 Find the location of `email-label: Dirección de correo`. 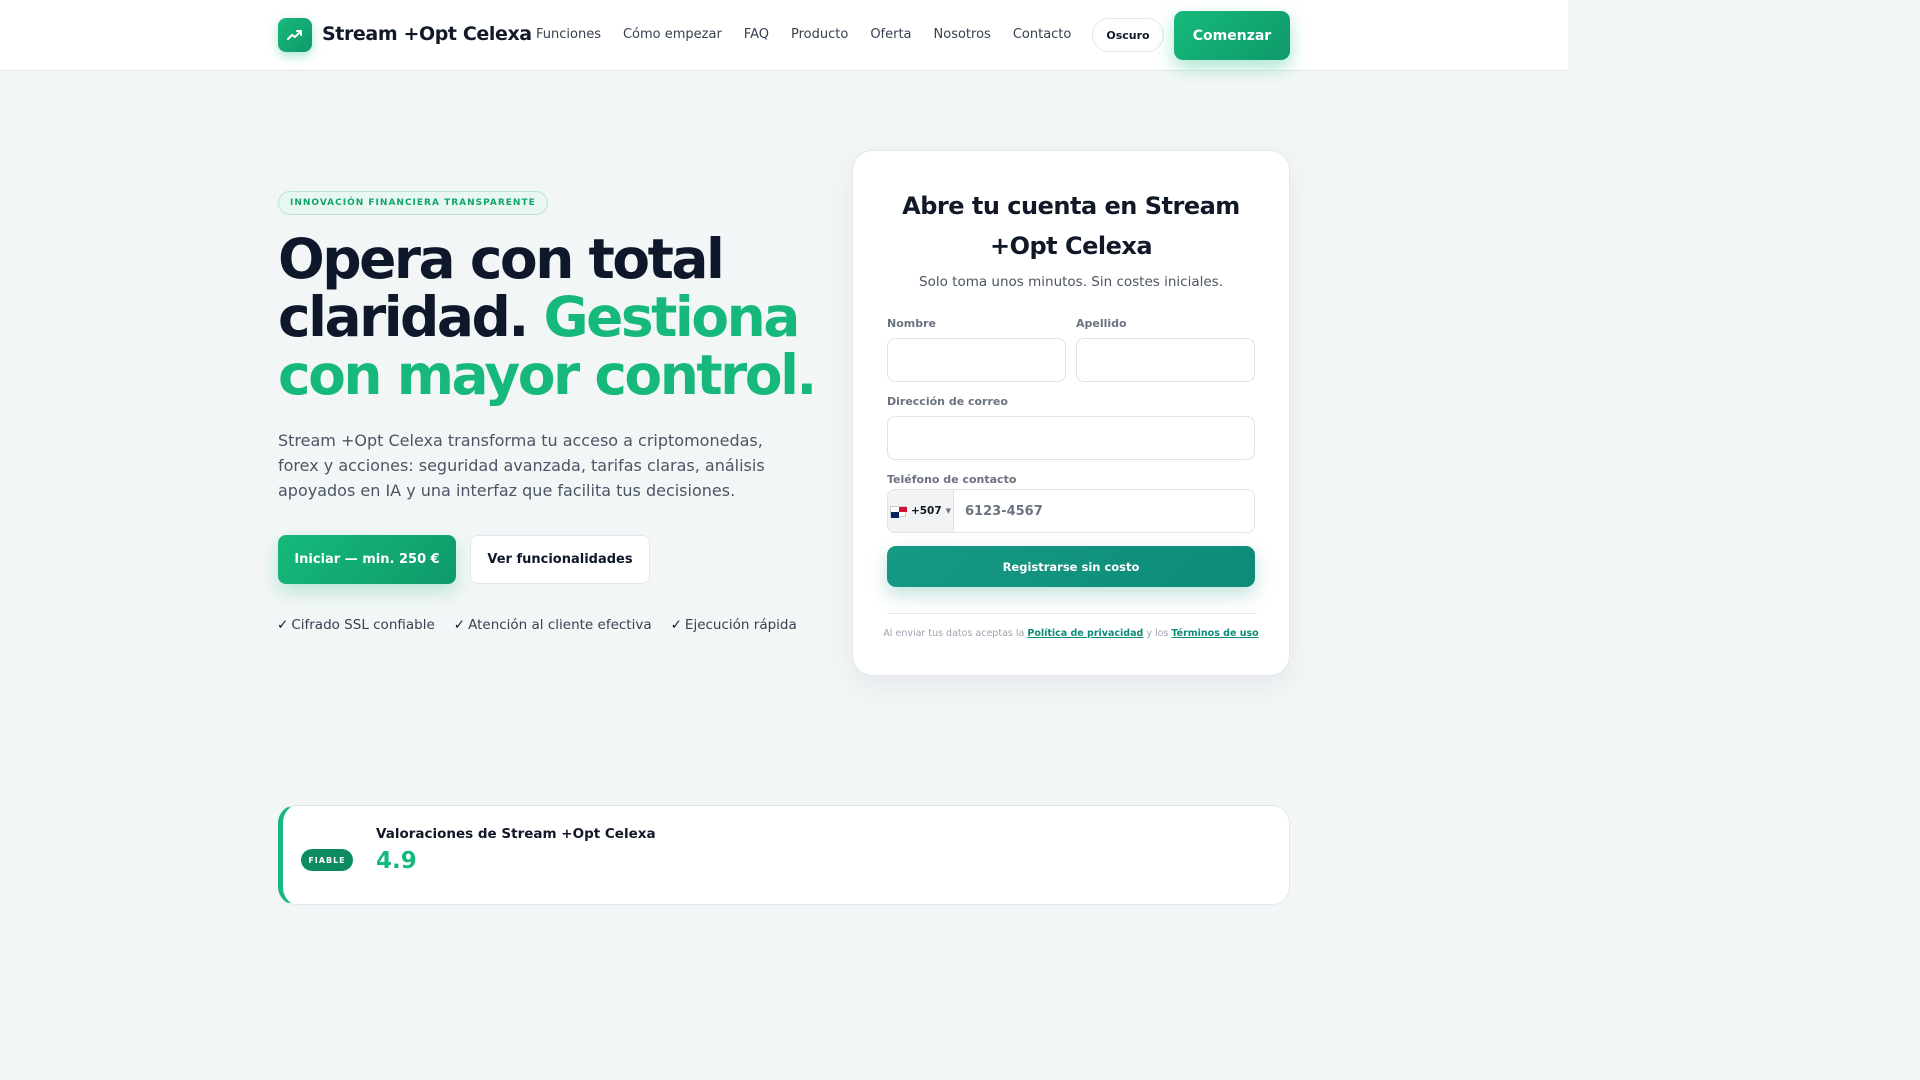

email-label: Dirección de correo is located at coordinates (947, 401).